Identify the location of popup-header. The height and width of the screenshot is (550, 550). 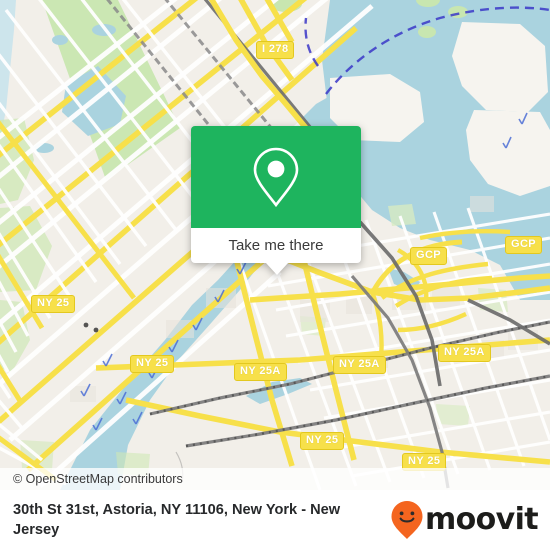
(276, 177).